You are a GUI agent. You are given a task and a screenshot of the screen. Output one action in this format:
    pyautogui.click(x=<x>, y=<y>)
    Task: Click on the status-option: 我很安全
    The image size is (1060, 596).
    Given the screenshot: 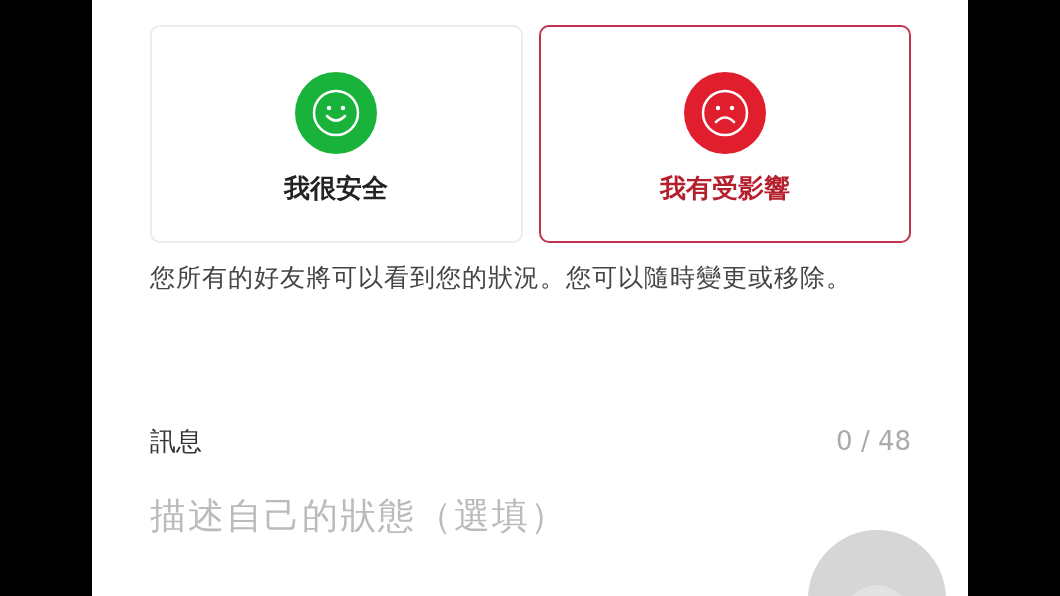 What is the action you would take?
    pyautogui.click(x=336, y=134)
    